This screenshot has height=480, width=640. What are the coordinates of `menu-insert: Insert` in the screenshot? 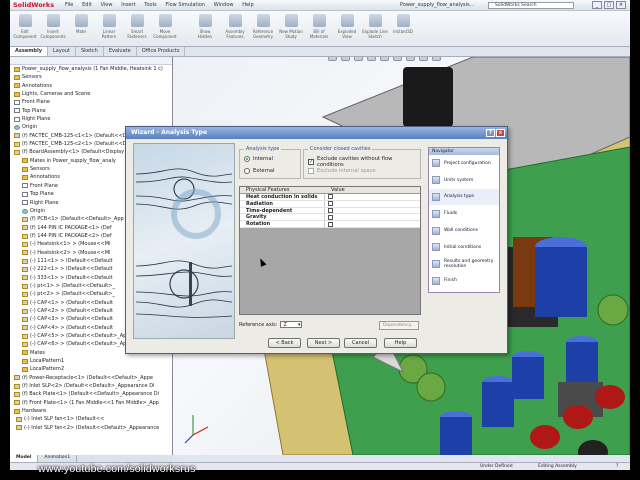 It's located at (128, 5).